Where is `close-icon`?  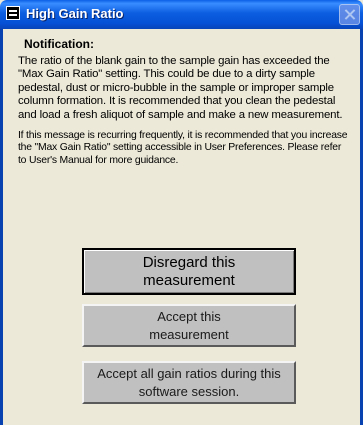 close-icon is located at coordinates (349, 14).